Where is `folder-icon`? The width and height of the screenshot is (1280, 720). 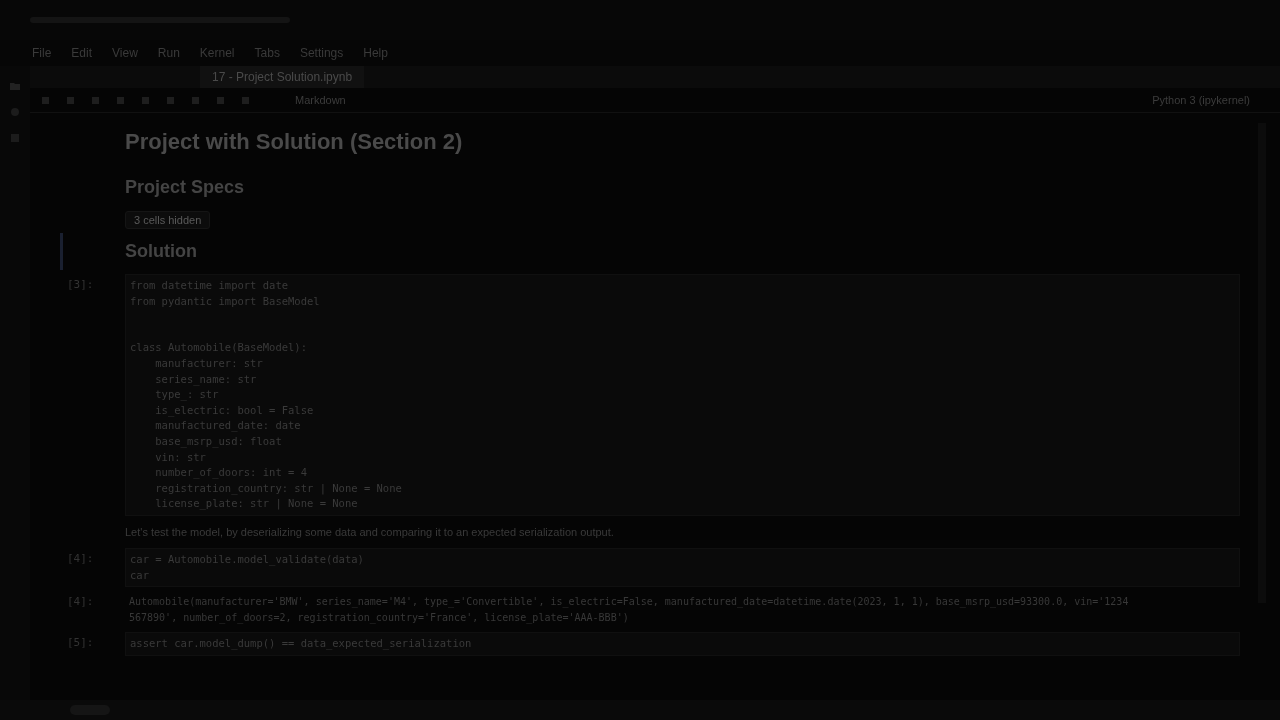 folder-icon is located at coordinates (15, 86).